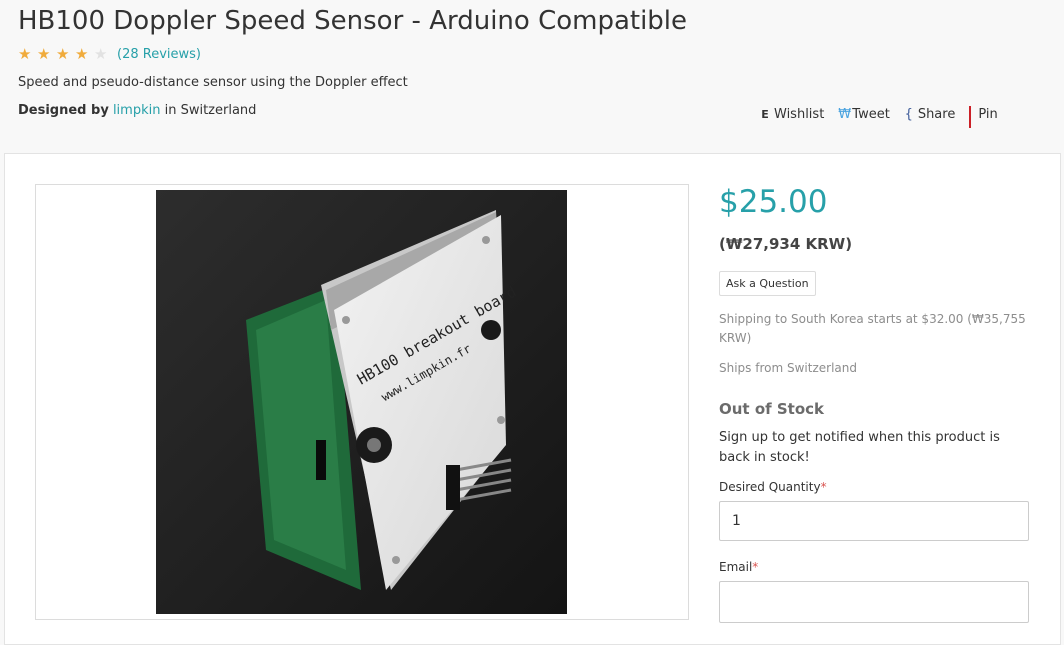 The width and height of the screenshot is (1064, 645). Describe the element at coordinates (770, 487) in the screenshot. I see `quantity-label-text: Desired Quantity` at that location.